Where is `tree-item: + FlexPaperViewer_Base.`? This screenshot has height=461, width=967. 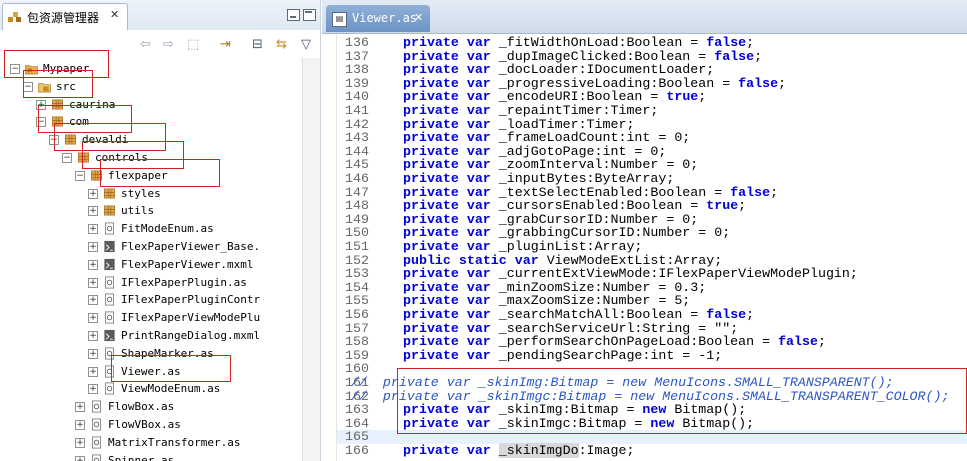
tree-item: + FlexPaperViewer_Base. is located at coordinates (150, 246).